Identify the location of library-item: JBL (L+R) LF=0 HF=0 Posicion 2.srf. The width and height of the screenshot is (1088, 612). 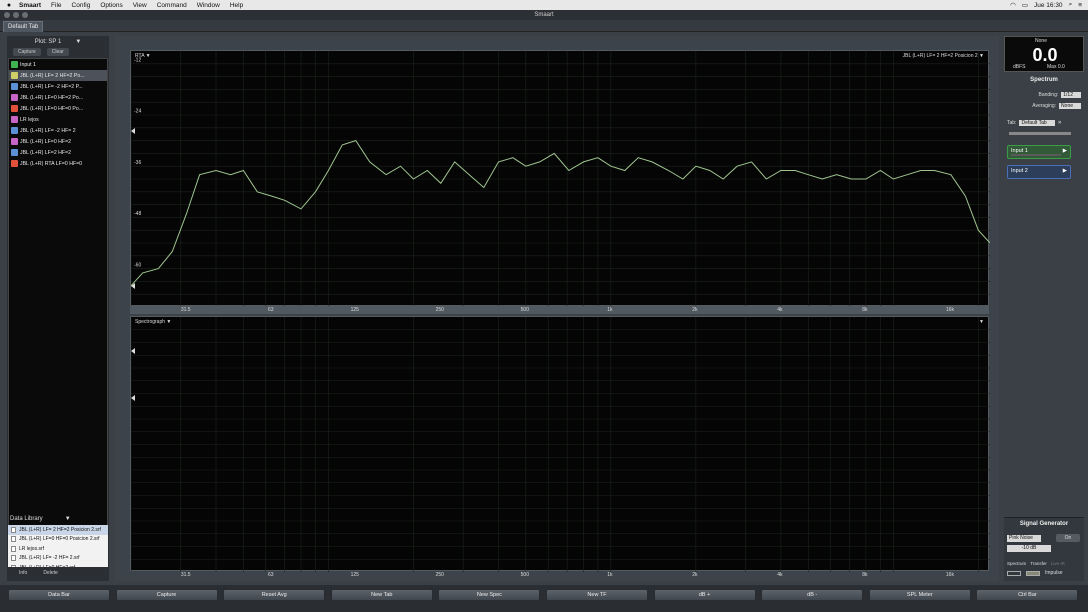
(58, 540).